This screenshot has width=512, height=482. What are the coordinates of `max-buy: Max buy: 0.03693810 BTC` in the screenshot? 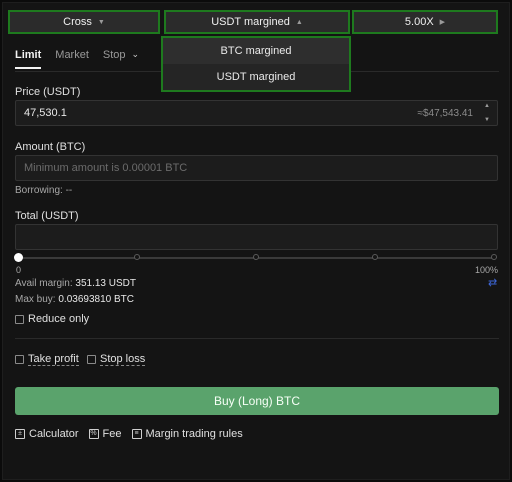 It's located at (74, 299).